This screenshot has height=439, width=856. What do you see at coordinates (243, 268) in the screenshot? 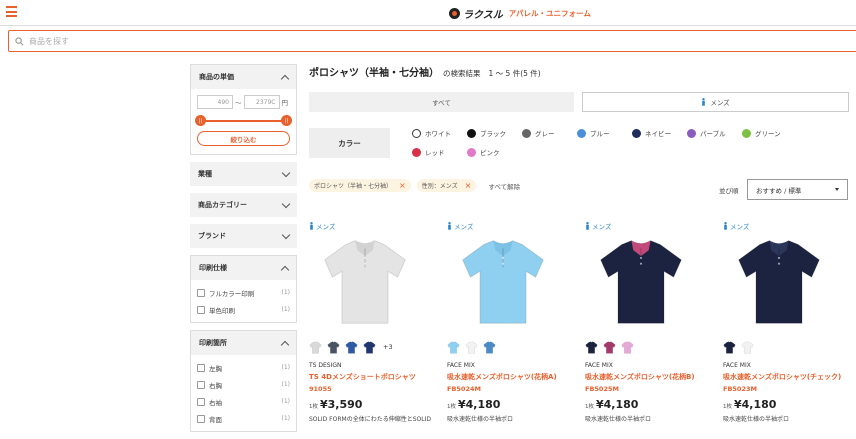
I see `print-spec-header: 印刷仕様` at bounding box center [243, 268].